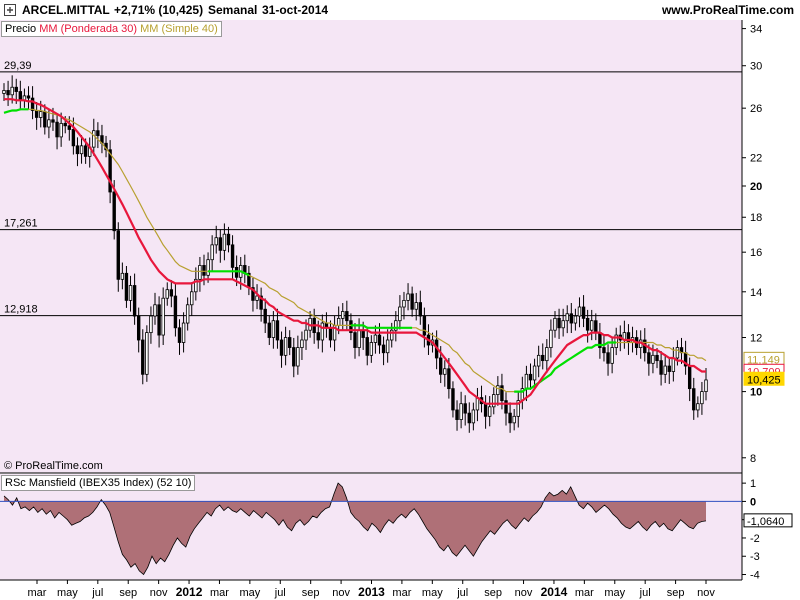  What do you see at coordinates (10, 10) in the screenshot?
I see `expand-icon` at bounding box center [10, 10].